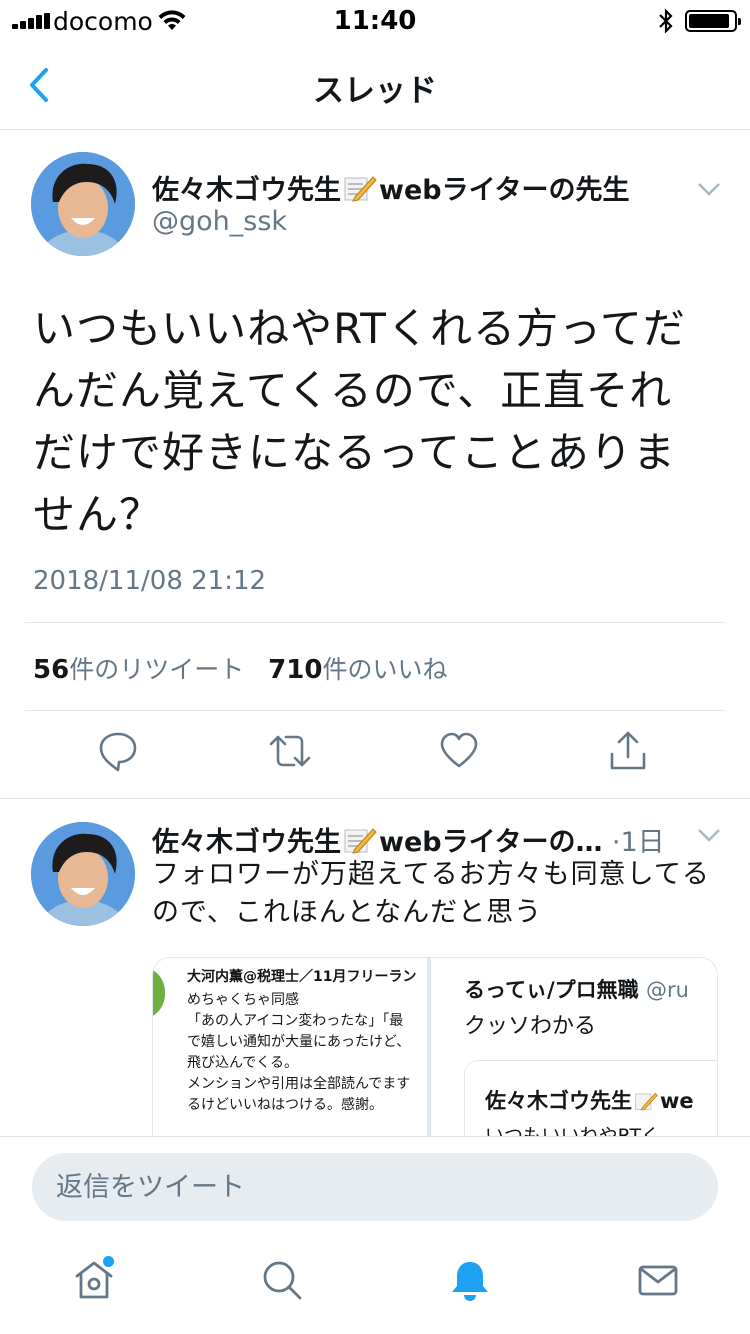 This screenshot has width=750, height=1334. I want to click on author-avatar, so click(83, 204).